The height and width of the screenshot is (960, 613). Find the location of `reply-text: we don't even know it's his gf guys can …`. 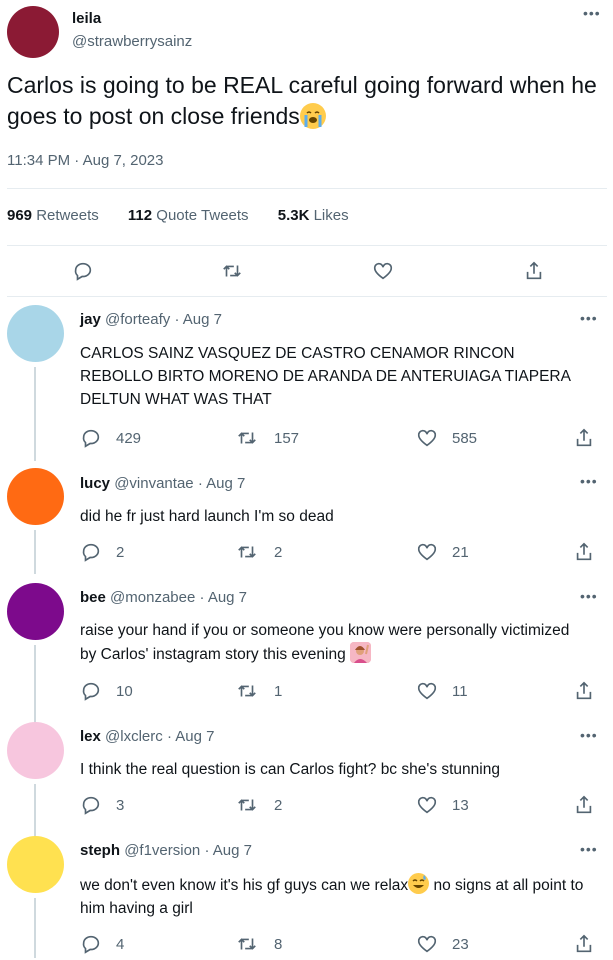

reply-text: we don't even know it's his gf guys can … is located at coordinates (335, 896).